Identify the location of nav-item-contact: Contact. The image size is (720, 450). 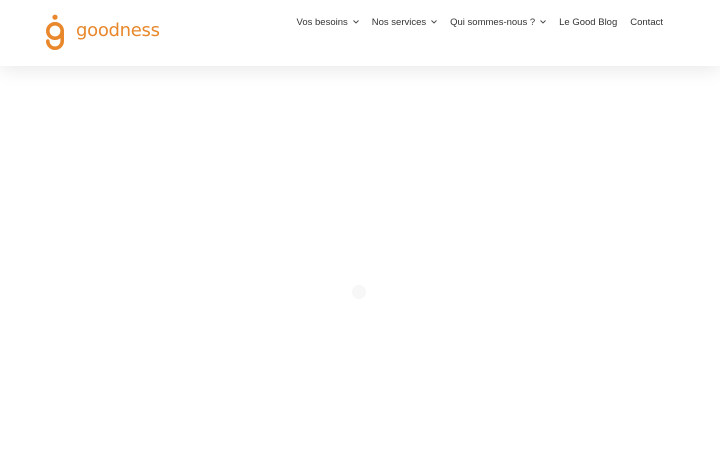
(646, 22).